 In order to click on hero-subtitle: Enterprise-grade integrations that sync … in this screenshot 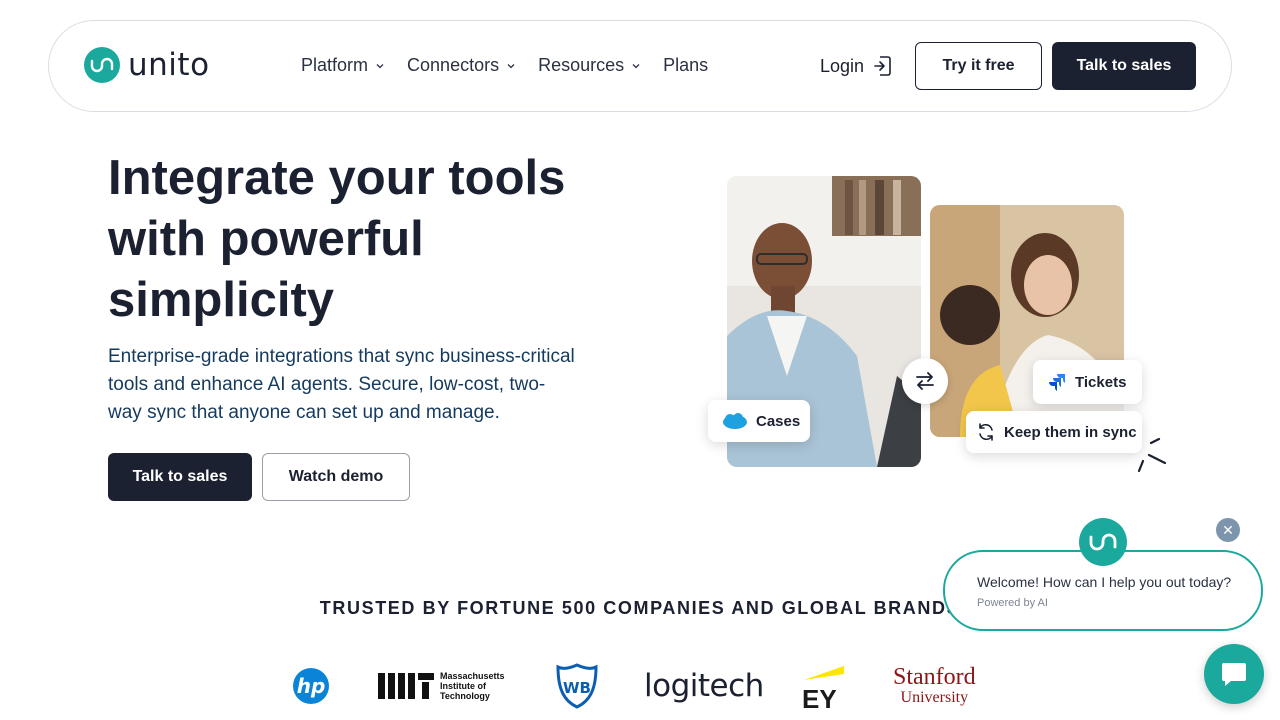, I will do `click(341, 384)`.